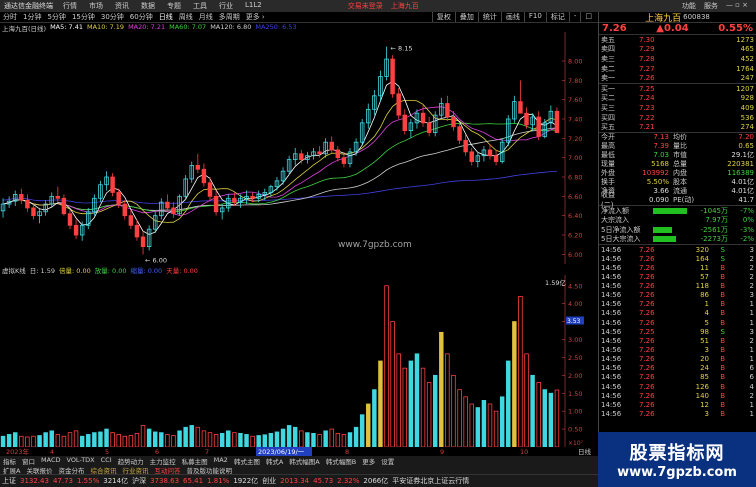 The image size is (756, 487). What do you see at coordinates (28, 461) in the screenshot?
I see `indicator-tab: 窗口` at bounding box center [28, 461].